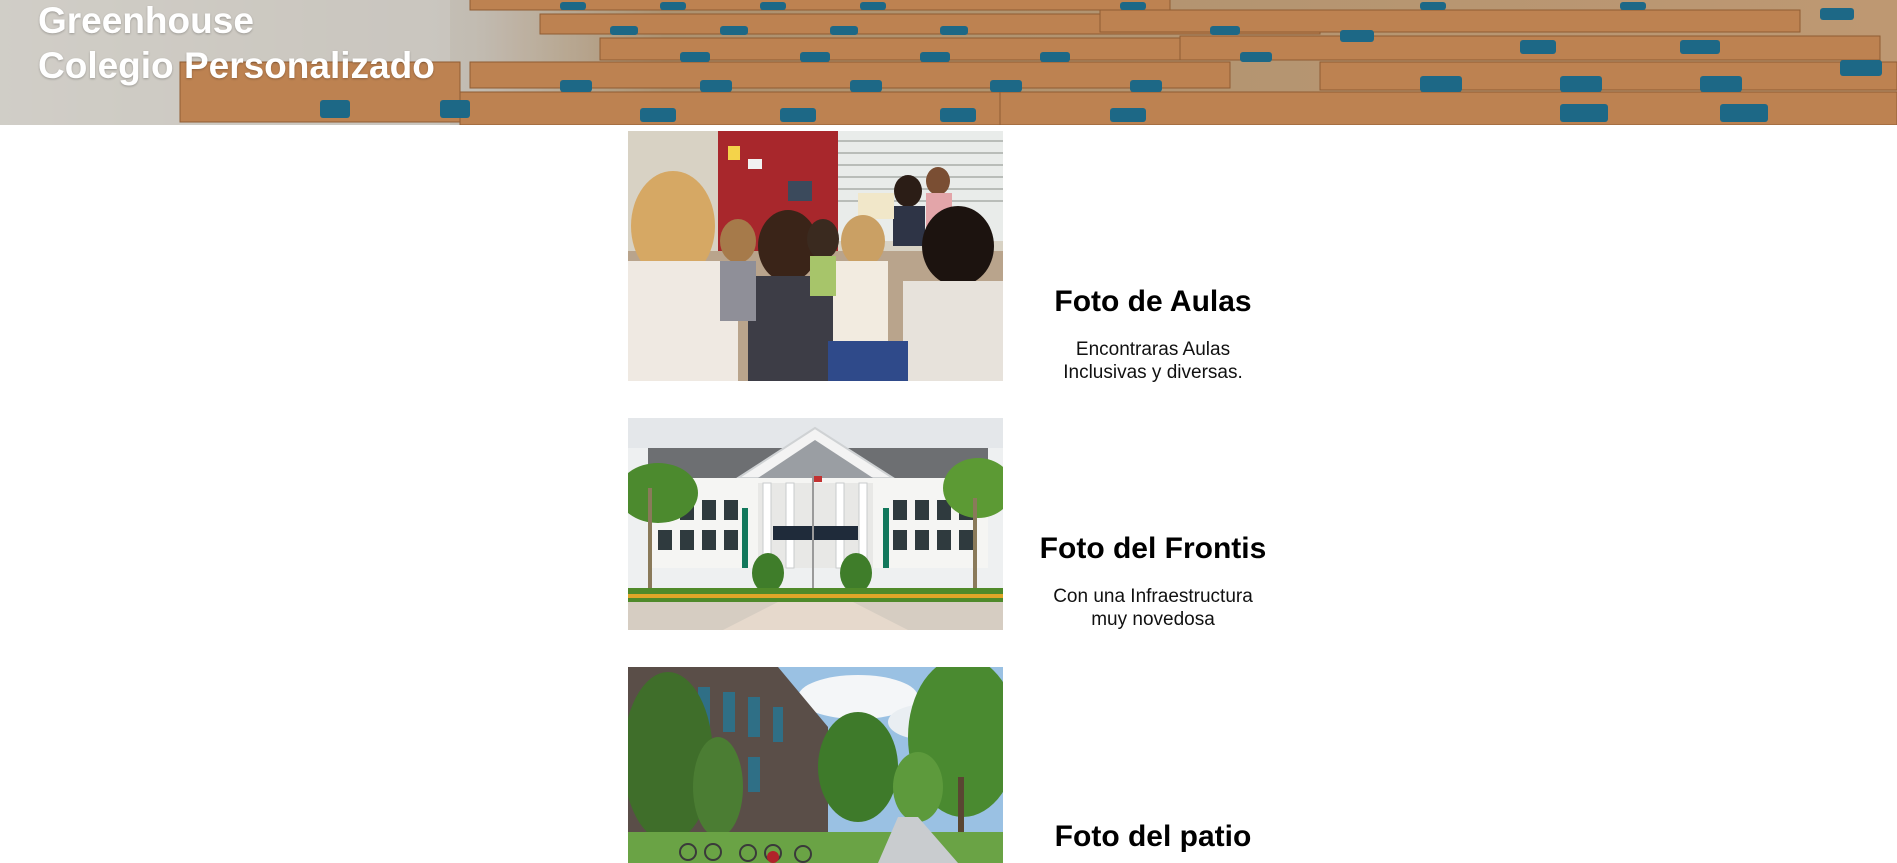 The image size is (1897, 863). Describe the element at coordinates (1153, 301) in the screenshot. I see `gallery-title-aulas: Foto de Aulas` at that location.